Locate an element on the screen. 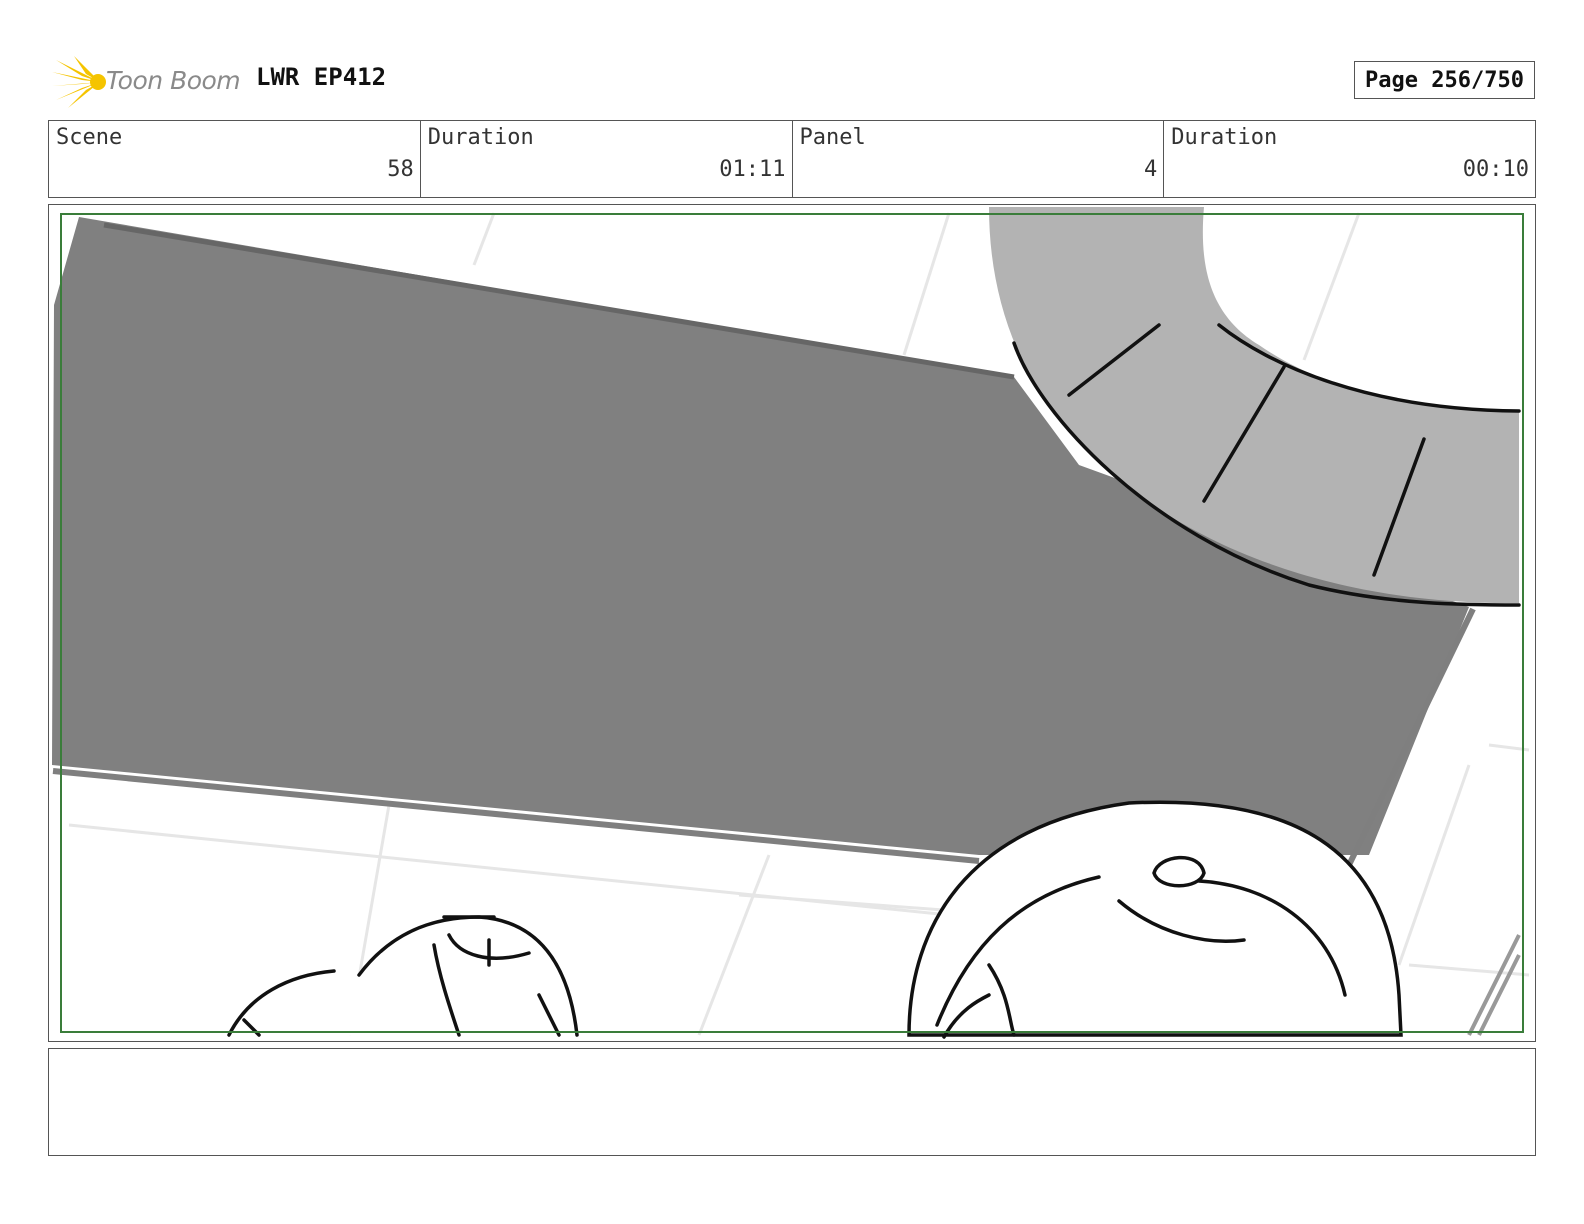 This screenshot has width=1584, height=1224. logo-text: Toon Boom is located at coordinates (173, 80).